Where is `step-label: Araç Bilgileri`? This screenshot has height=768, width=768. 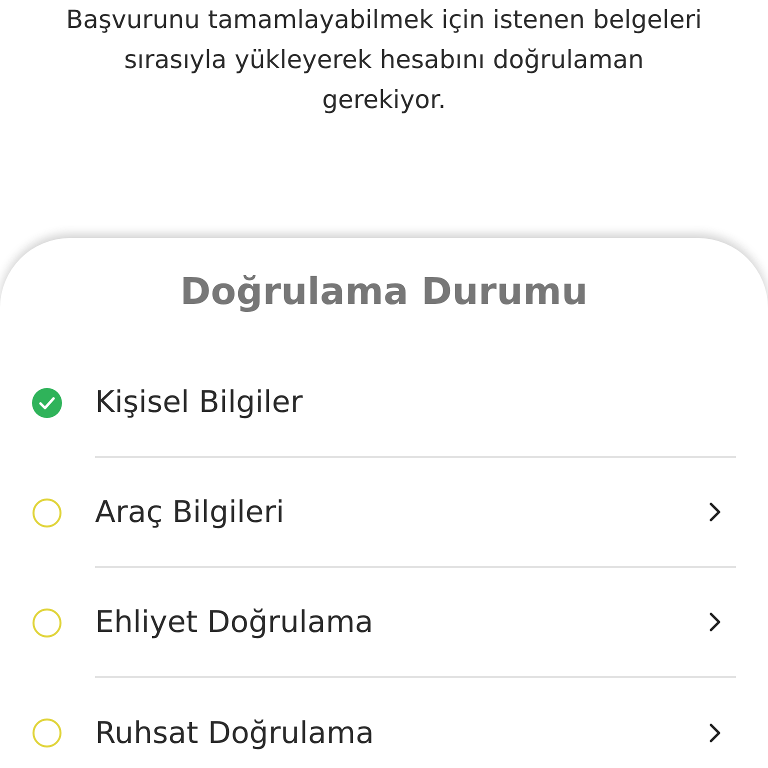 step-label: Araç Bilgileri is located at coordinates (189, 512).